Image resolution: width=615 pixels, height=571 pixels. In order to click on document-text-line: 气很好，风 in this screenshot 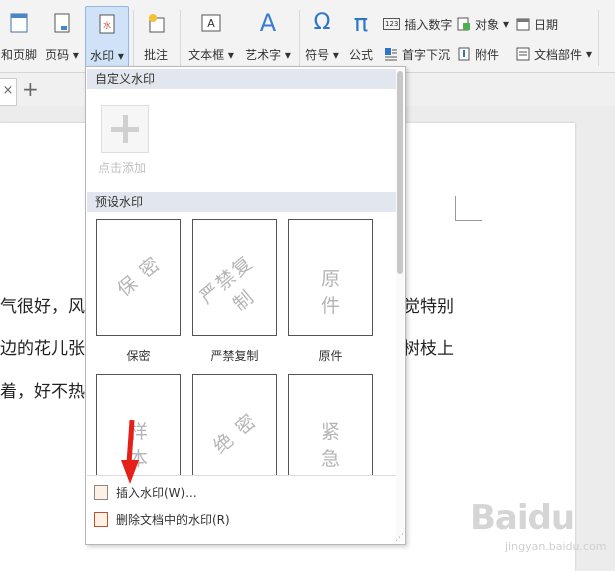, I will do `click(42, 307)`.